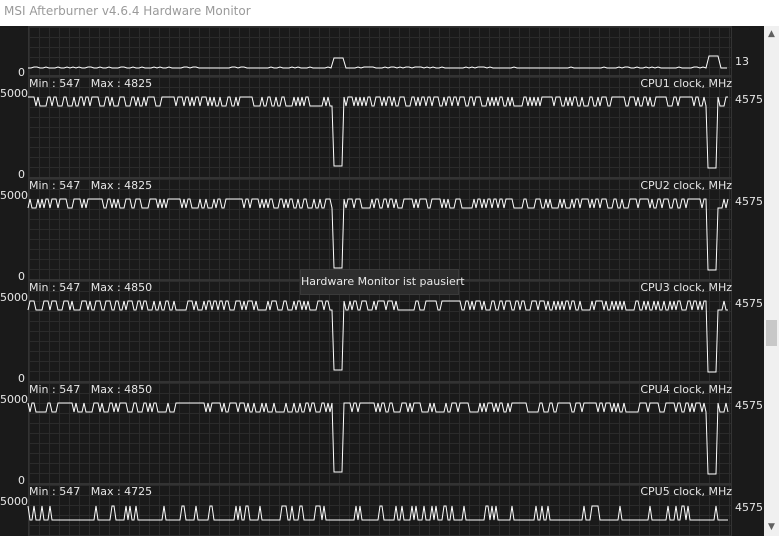  What do you see at coordinates (382, 282) in the screenshot?
I see `paused-tooltip: Hardware Monitor ist pausiert` at bounding box center [382, 282].